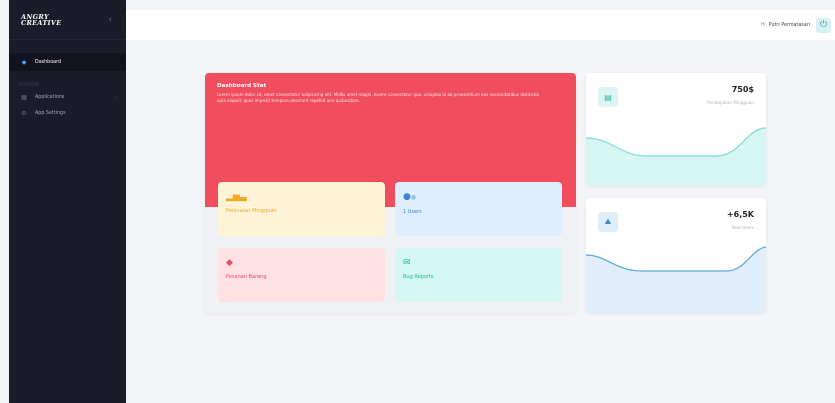 The width and height of the screenshot is (835, 403). I want to click on sidebar-item-label: Dashboard, so click(48, 62).